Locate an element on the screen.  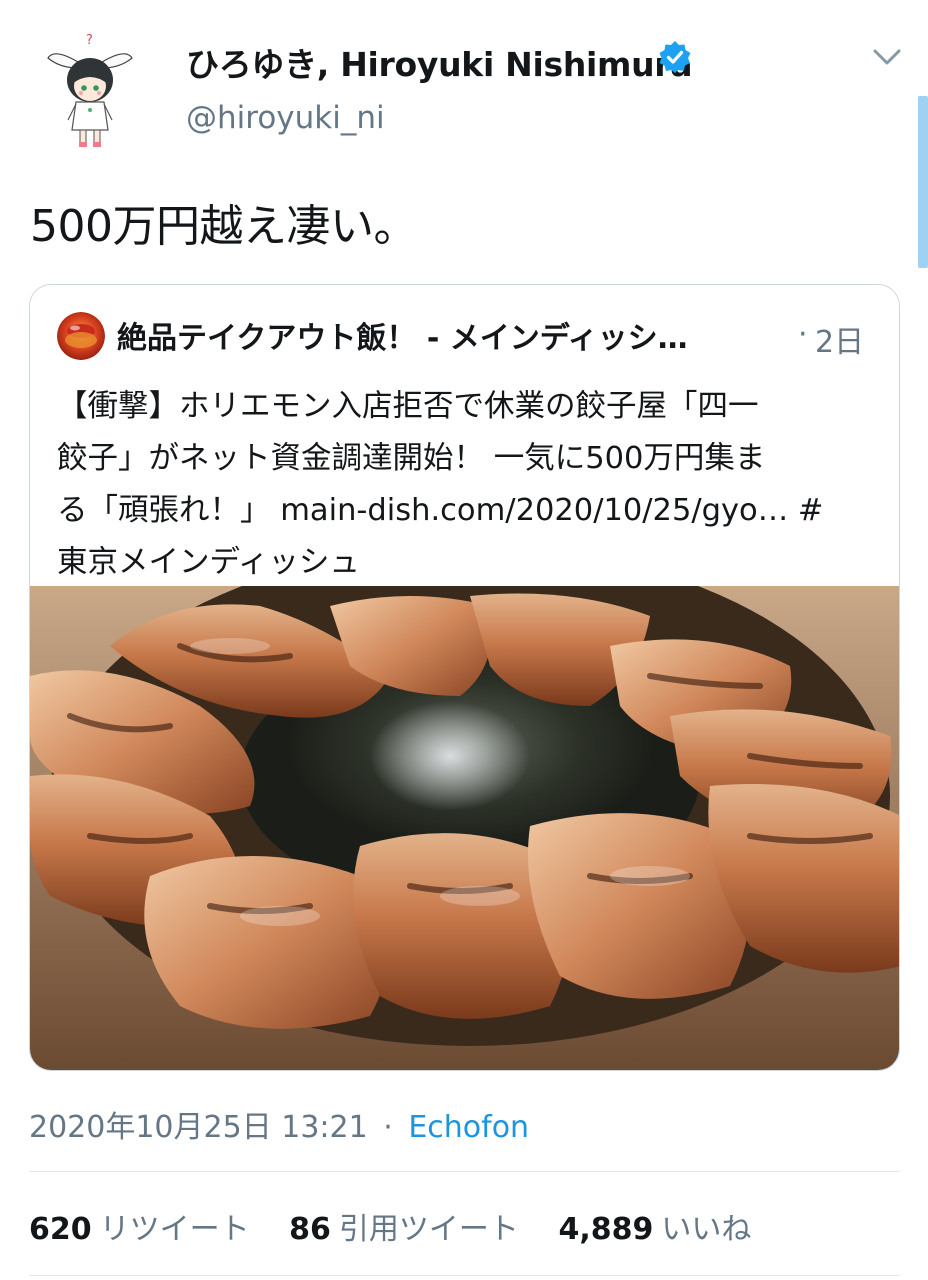
quoted-text-line: る「頑張れ！」 main-dish.com/2020/10/25/gyo… # is located at coordinates (440, 510).